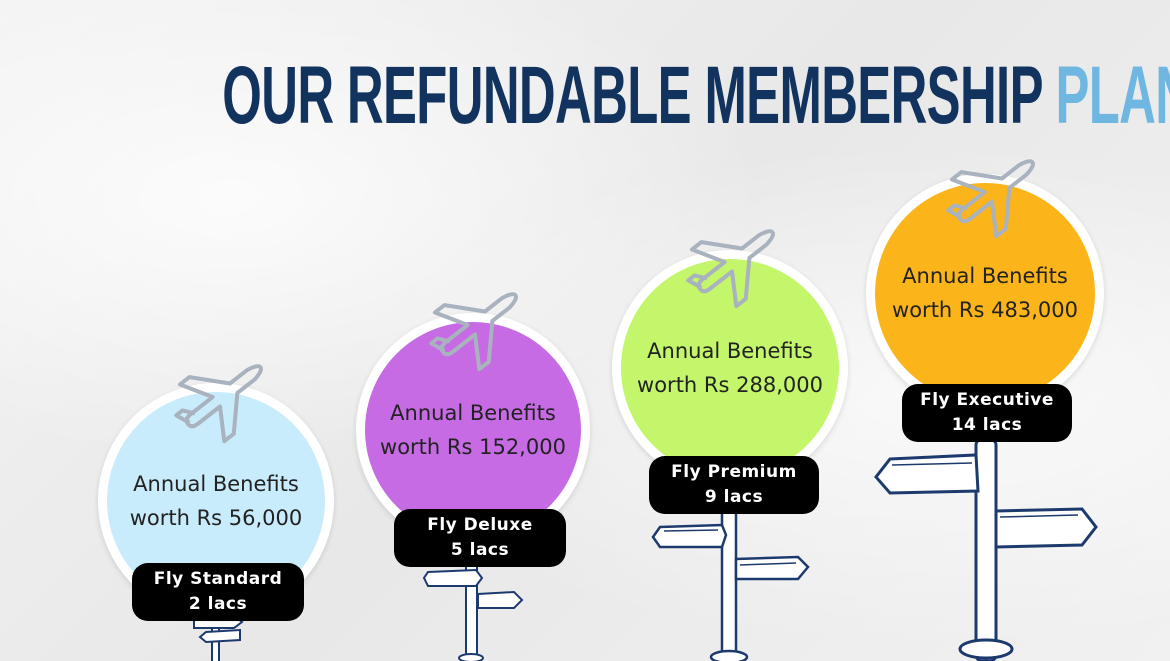  Describe the element at coordinates (632, 95) in the screenshot. I see `title-main: OUR REFUNDABLE MEMBERSHIP` at that location.